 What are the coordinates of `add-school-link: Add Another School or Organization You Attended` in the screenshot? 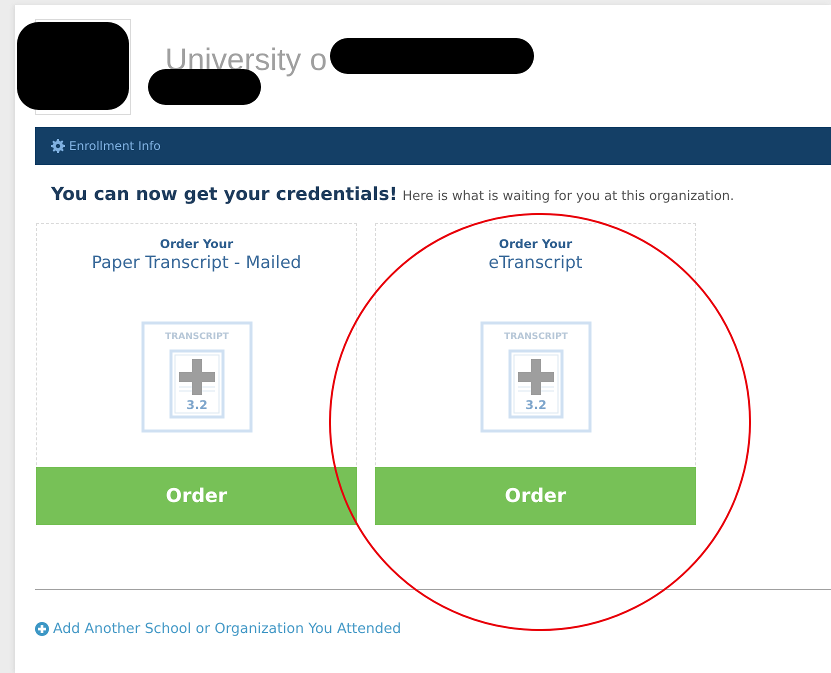 It's located at (227, 629).